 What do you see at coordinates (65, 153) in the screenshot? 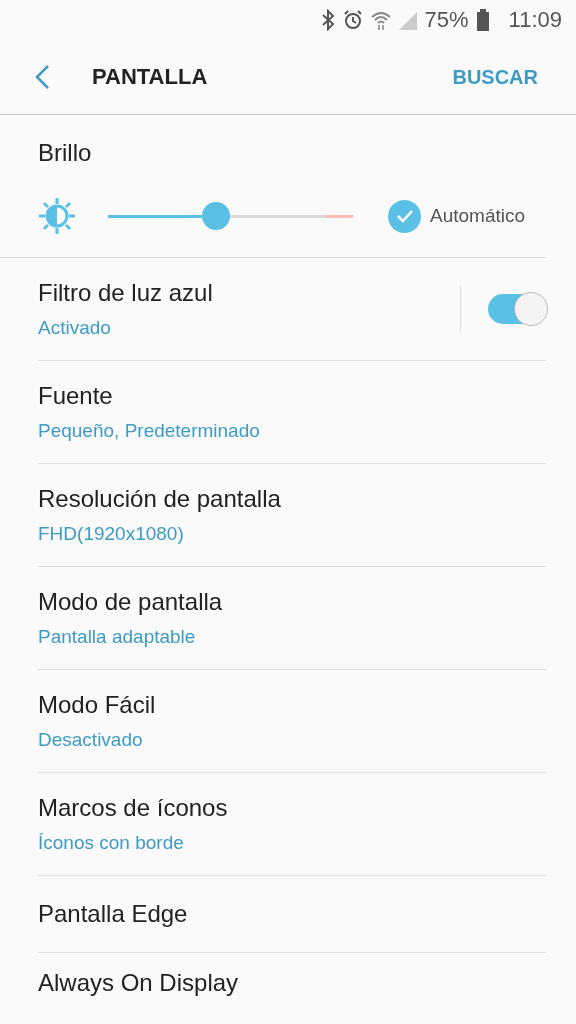
I see `setting-title: Brillo` at bounding box center [65, 153].